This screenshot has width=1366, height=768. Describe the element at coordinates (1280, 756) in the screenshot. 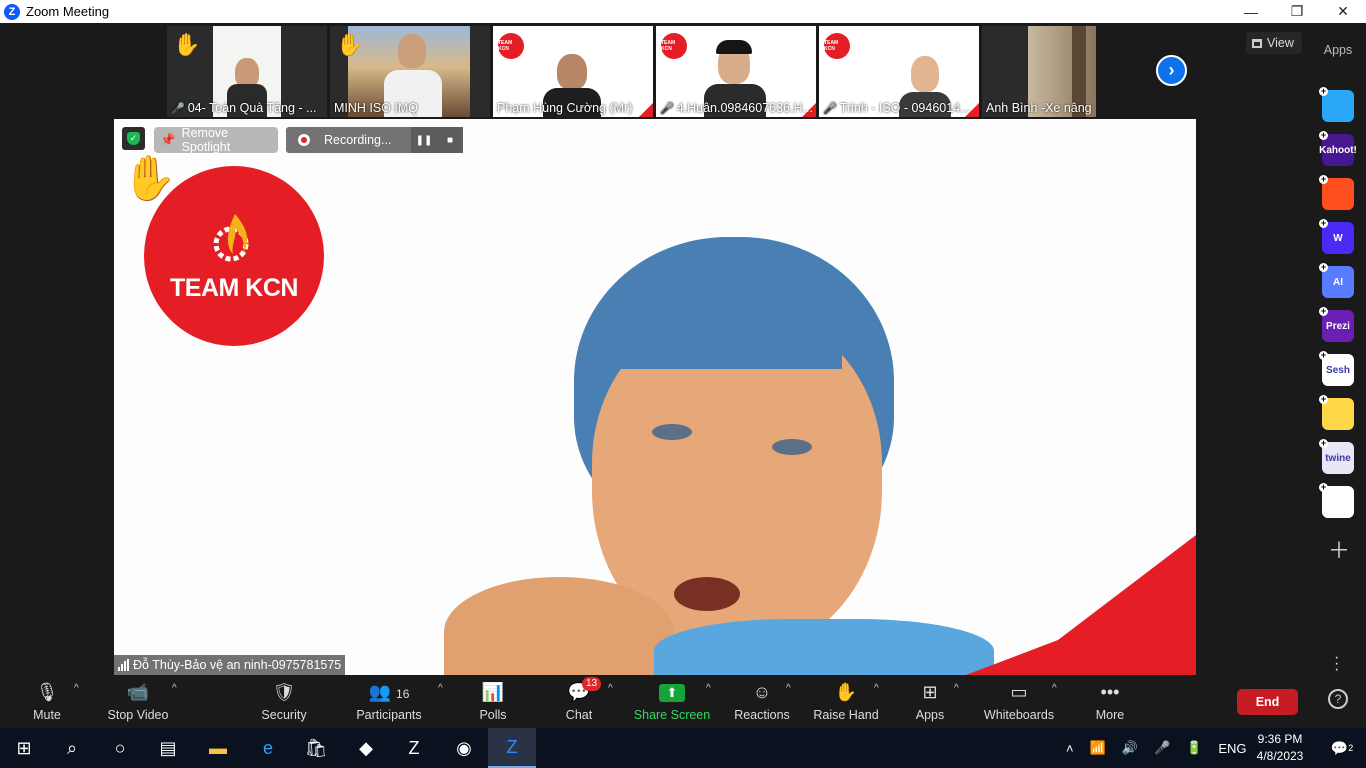

I see `clock-date: 4/8/2023` at that location.